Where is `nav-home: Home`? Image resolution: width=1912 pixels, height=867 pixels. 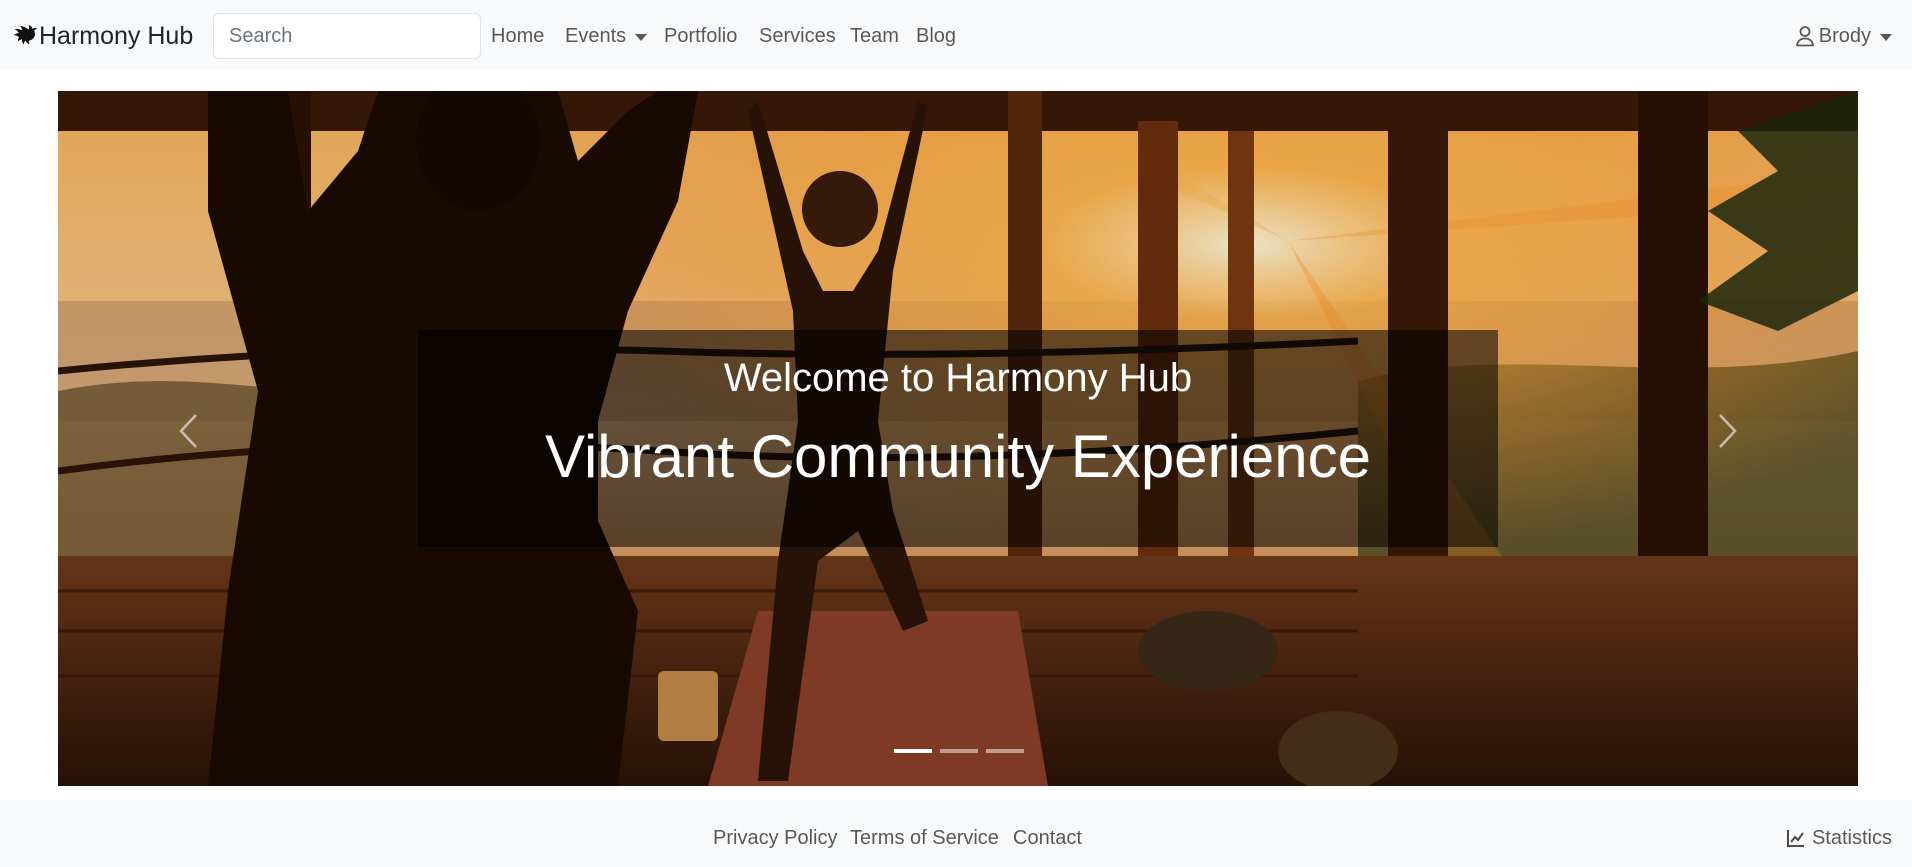
nav-home: Home is located at coordinates (517, 36).